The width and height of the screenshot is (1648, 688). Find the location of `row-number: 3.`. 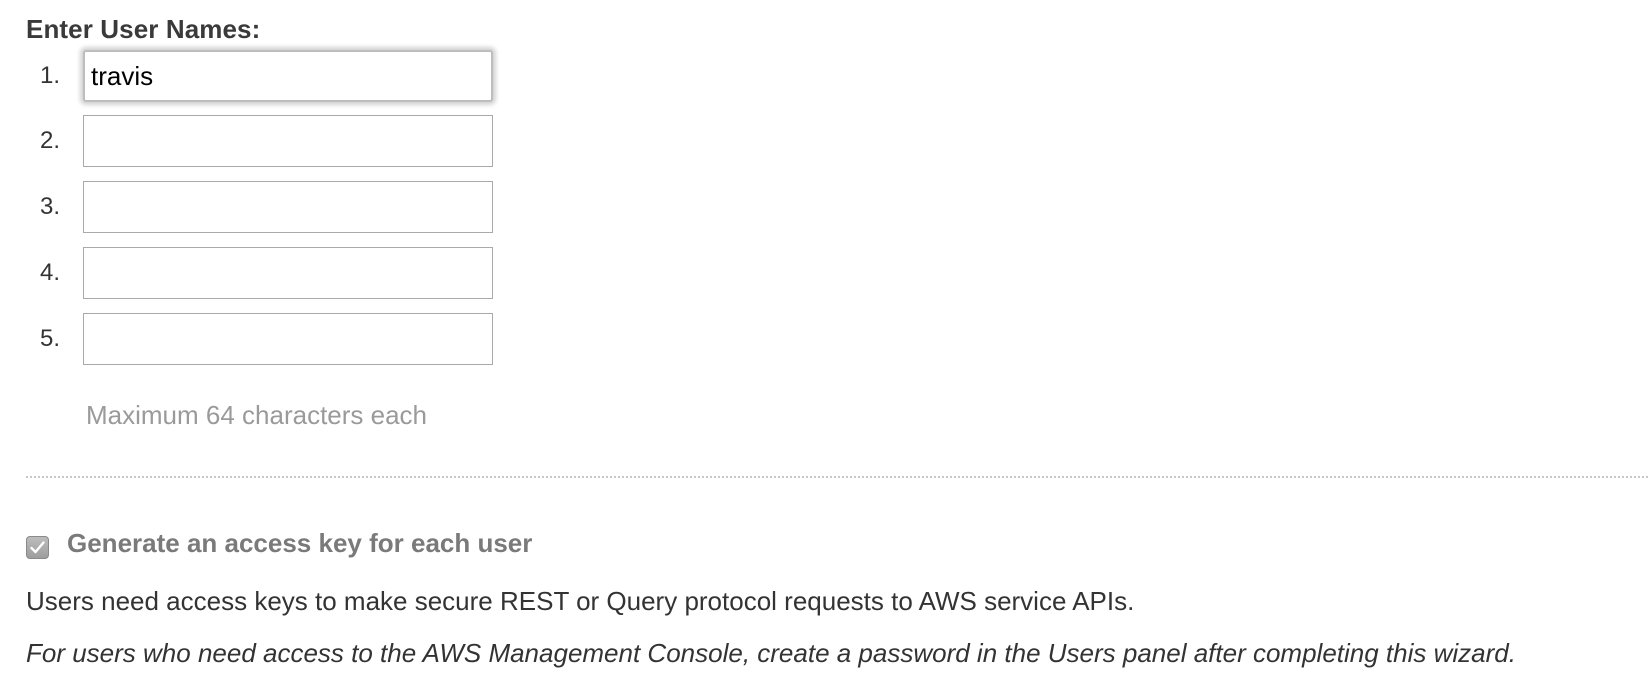

row-number: 3. is located at coordinates (50, 206).